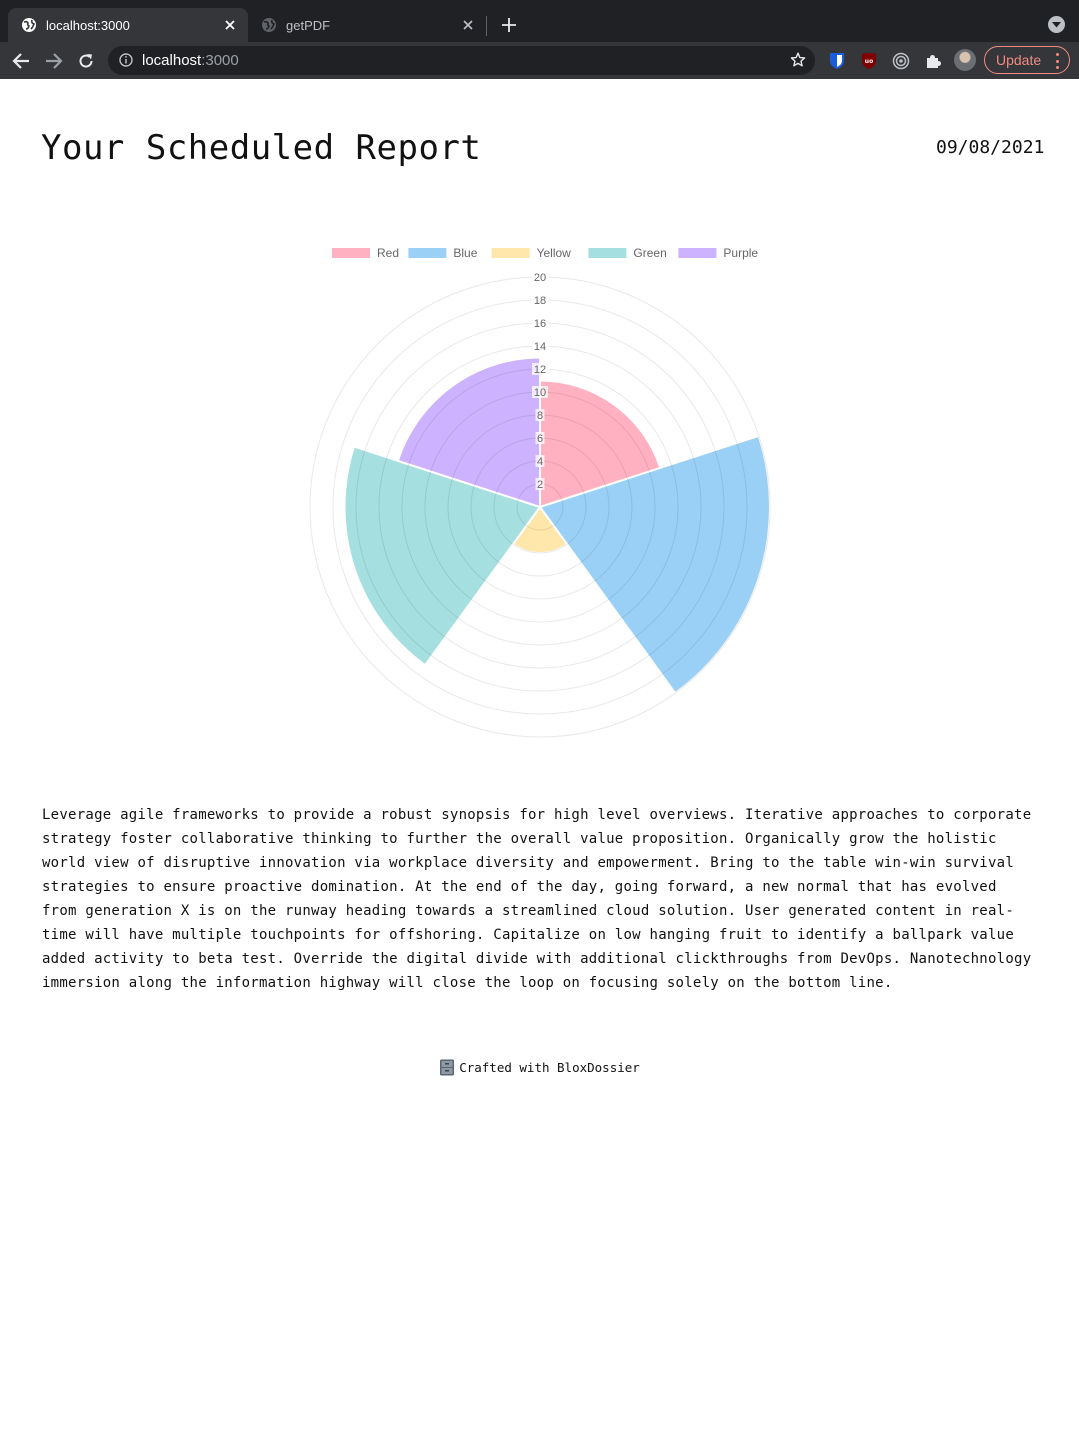 This screenshot has height=1440, width=1079. What do you see at coordinates (554, 253) in the screenshot?
I see `legend-label: Yellow` at bounding box center [554, 253].